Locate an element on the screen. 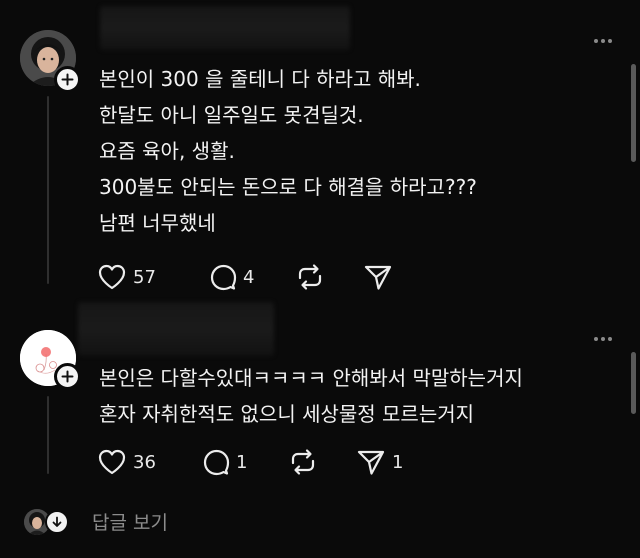  like-button: 36 is located at coordinates (149, 462).